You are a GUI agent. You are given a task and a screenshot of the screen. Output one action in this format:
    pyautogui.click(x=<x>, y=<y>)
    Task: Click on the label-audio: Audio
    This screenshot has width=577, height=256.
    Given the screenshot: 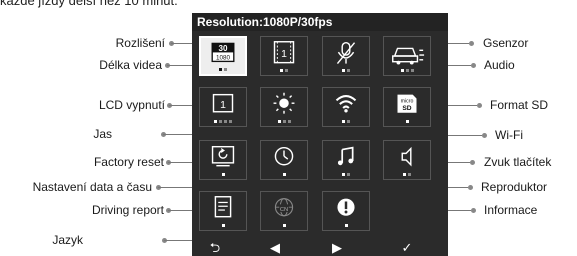 What is the action you would take?
    pyautogui.click(x=499, y=65)
    